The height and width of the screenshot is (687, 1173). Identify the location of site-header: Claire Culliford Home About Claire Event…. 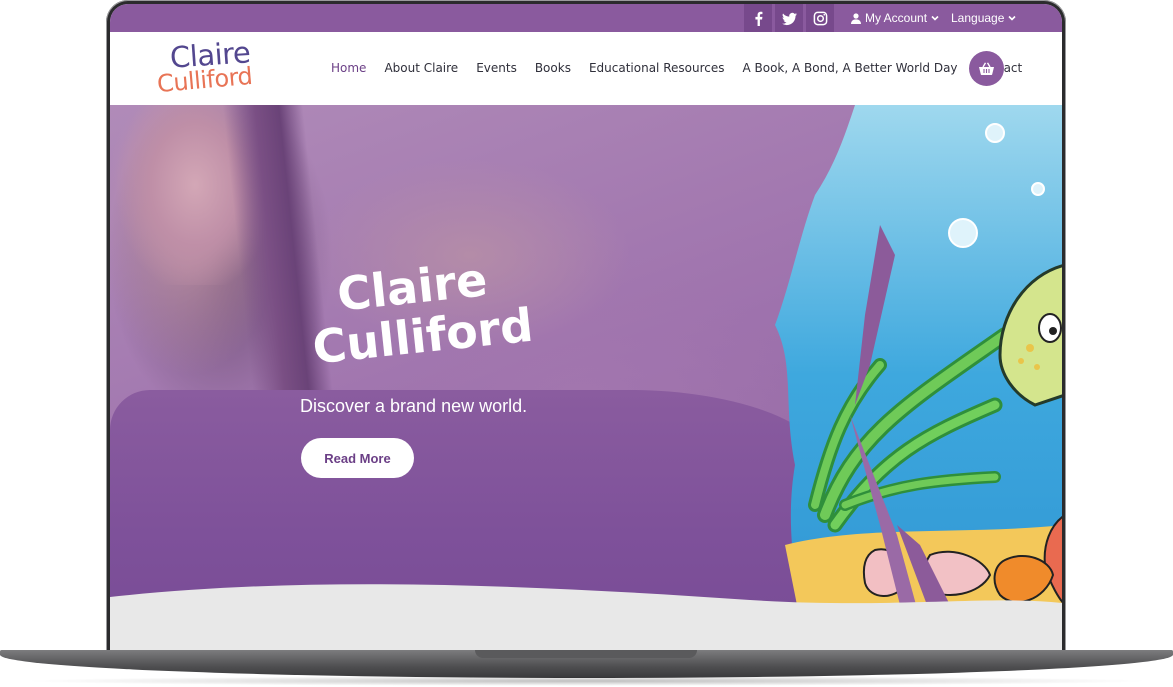
(586, 68).